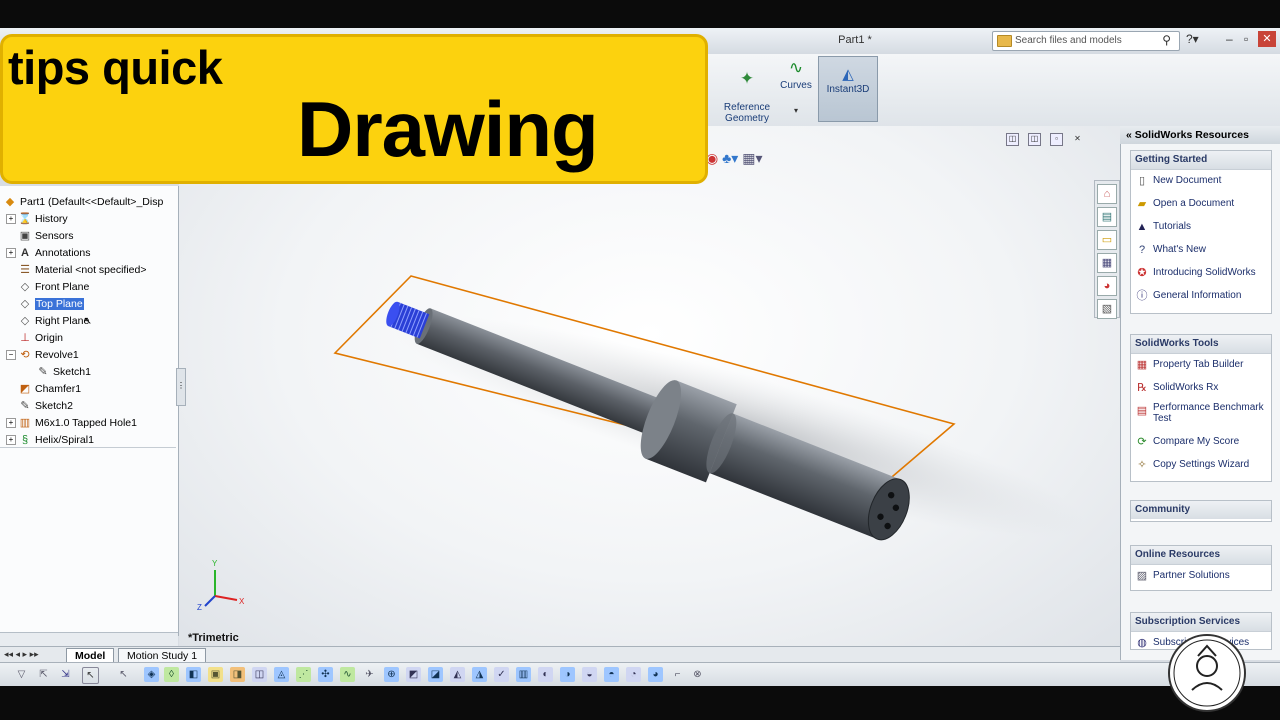 The height and width of the screenshot is (720, 1280). I want to click on design-library-icon: ▤, so click(1107, 217).